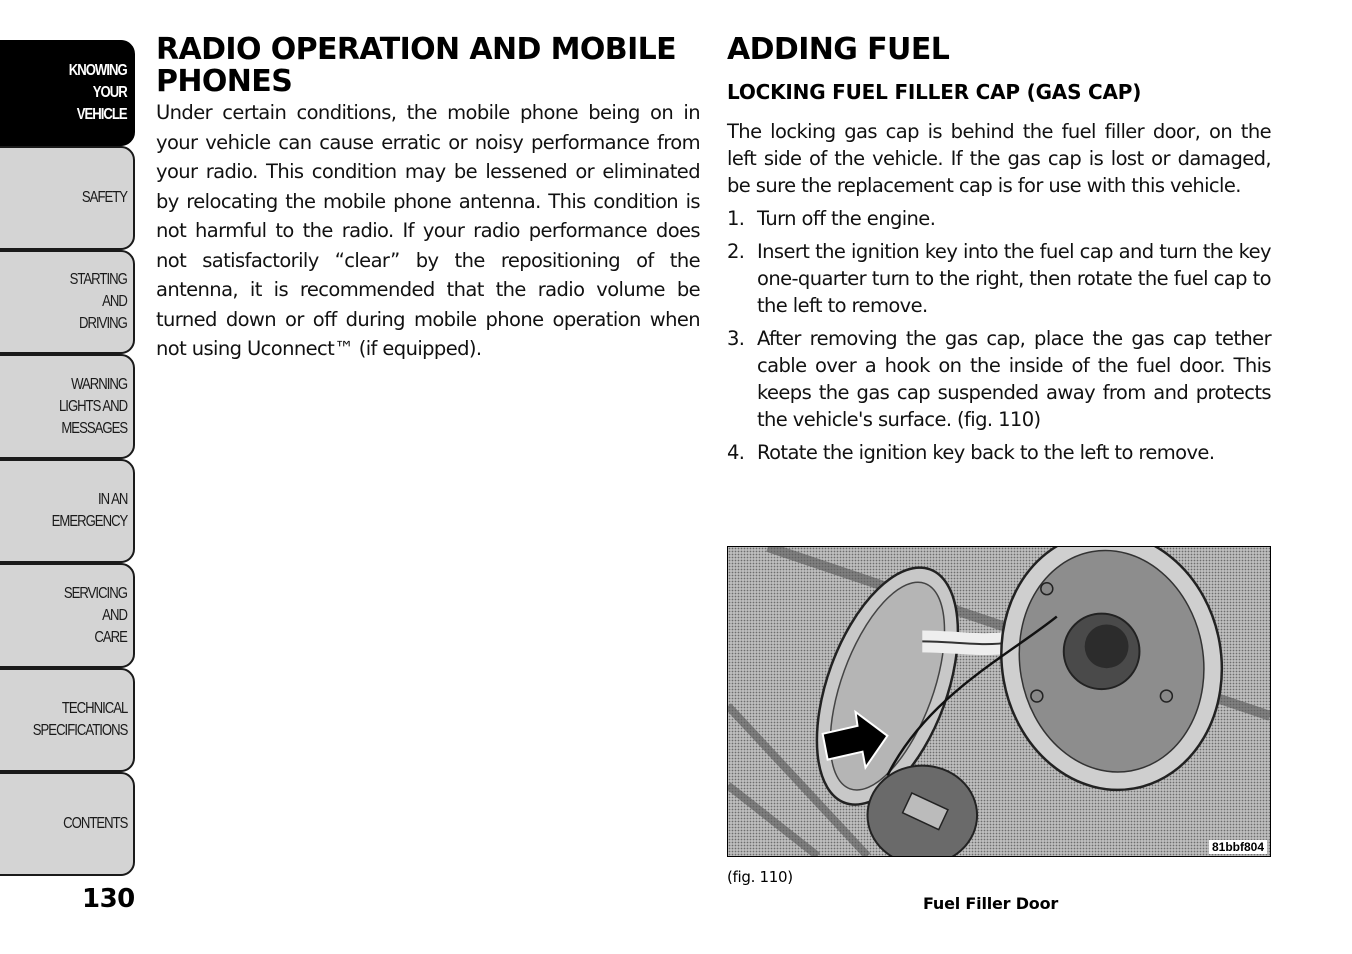 The height and width of the screenshot is (954, 1352). What do you see at coordinates (80, 719) in the screenshot?
I see `tab-label: TECHNICAL SPECIFICATIONS` at bounding box center [80, 719].